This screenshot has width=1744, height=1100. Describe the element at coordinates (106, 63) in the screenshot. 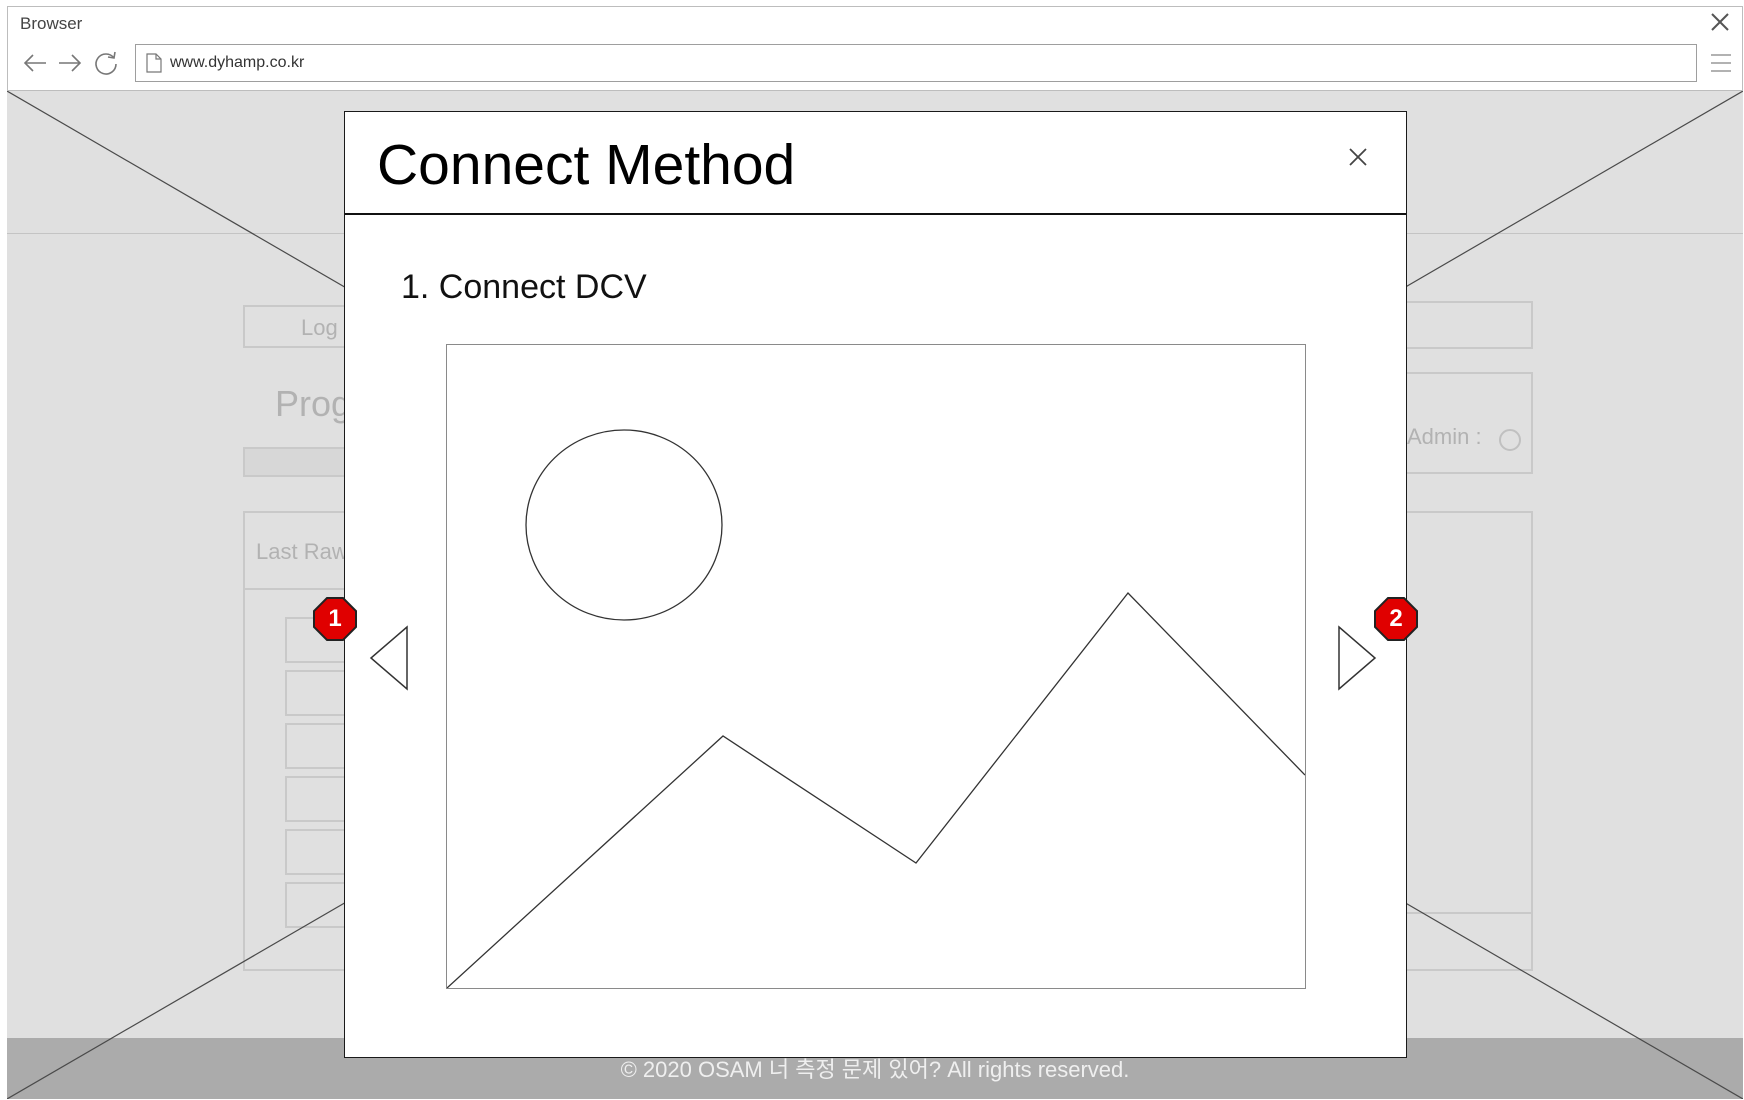

I see `refresh-icon` at that location.